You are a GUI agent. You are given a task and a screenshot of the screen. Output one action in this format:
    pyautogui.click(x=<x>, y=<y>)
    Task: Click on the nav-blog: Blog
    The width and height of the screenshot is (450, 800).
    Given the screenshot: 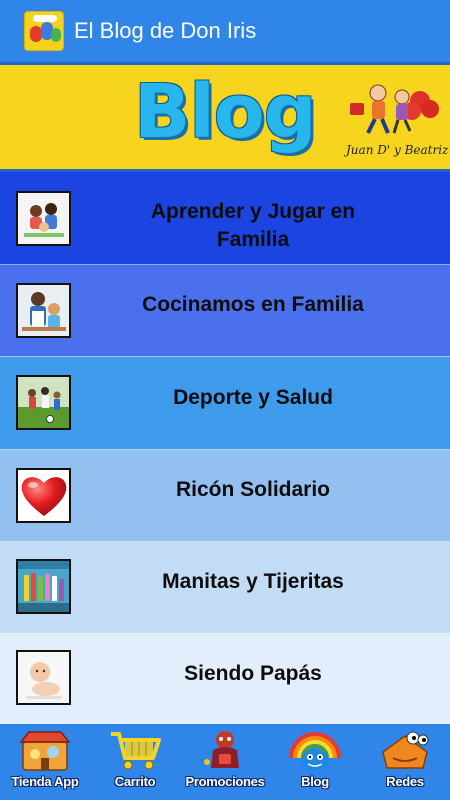 What is the action you would take?
    pyautogui.click(x=315, y=762)
    